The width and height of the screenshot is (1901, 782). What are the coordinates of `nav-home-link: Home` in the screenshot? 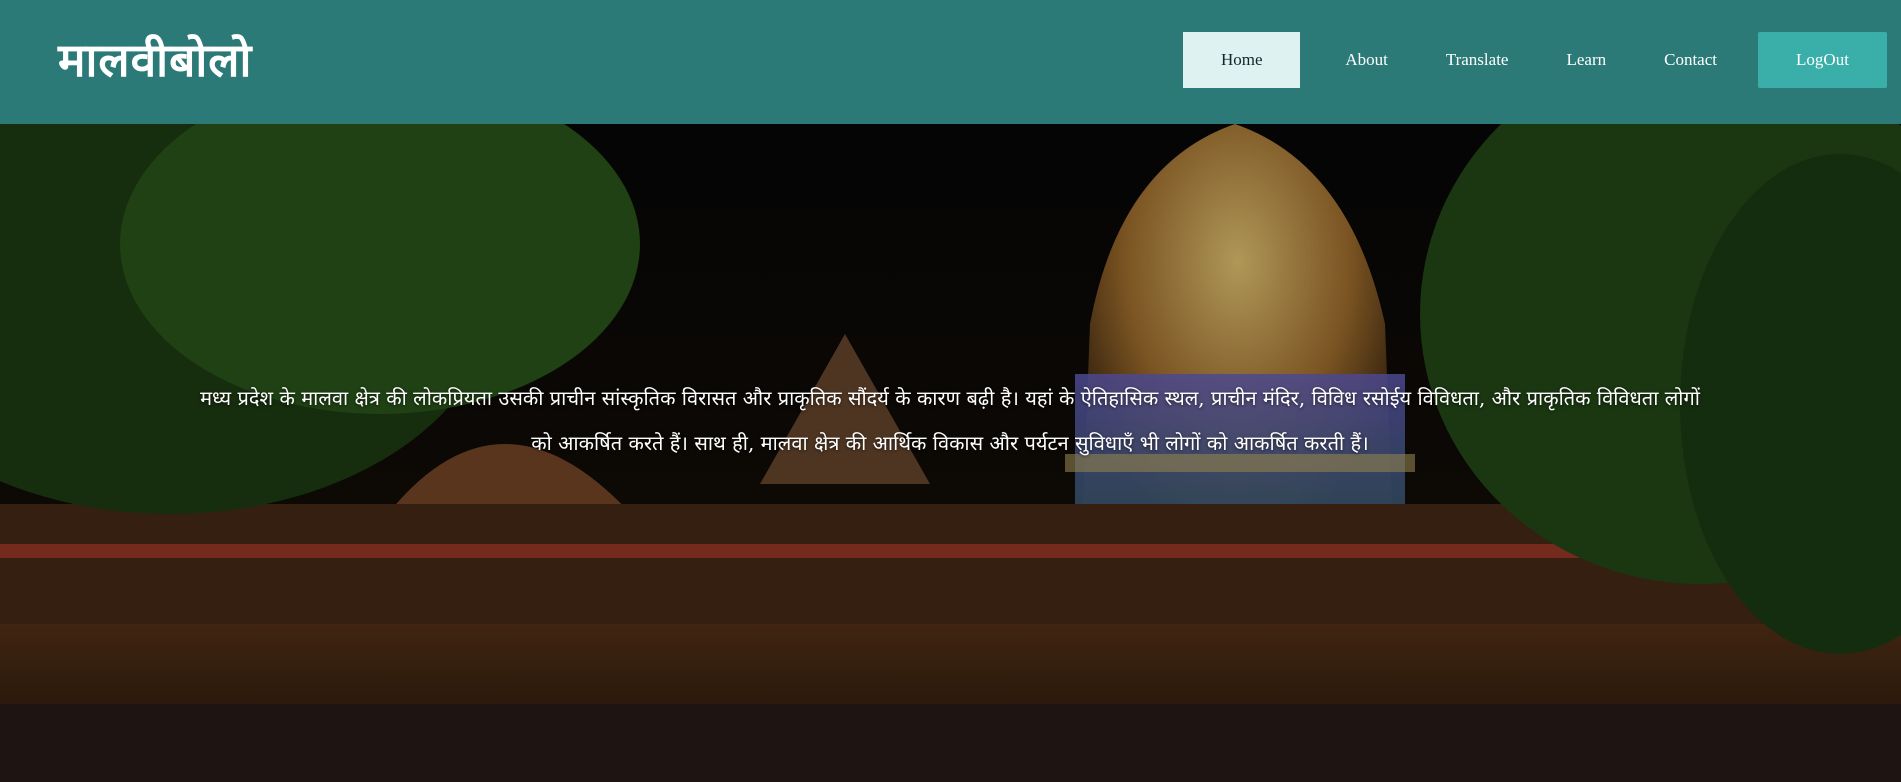 It's located at (1242, 60).